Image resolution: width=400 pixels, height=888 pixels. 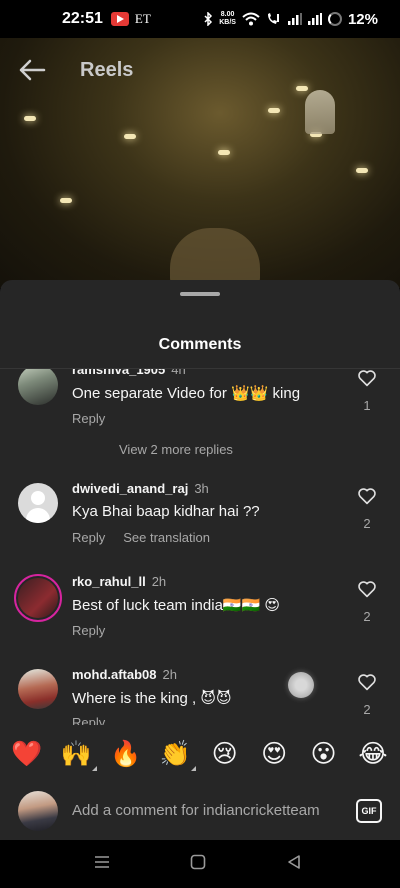 I want to click on comment-username: mohd.aftab08 2h, so click(x=124, y=674).